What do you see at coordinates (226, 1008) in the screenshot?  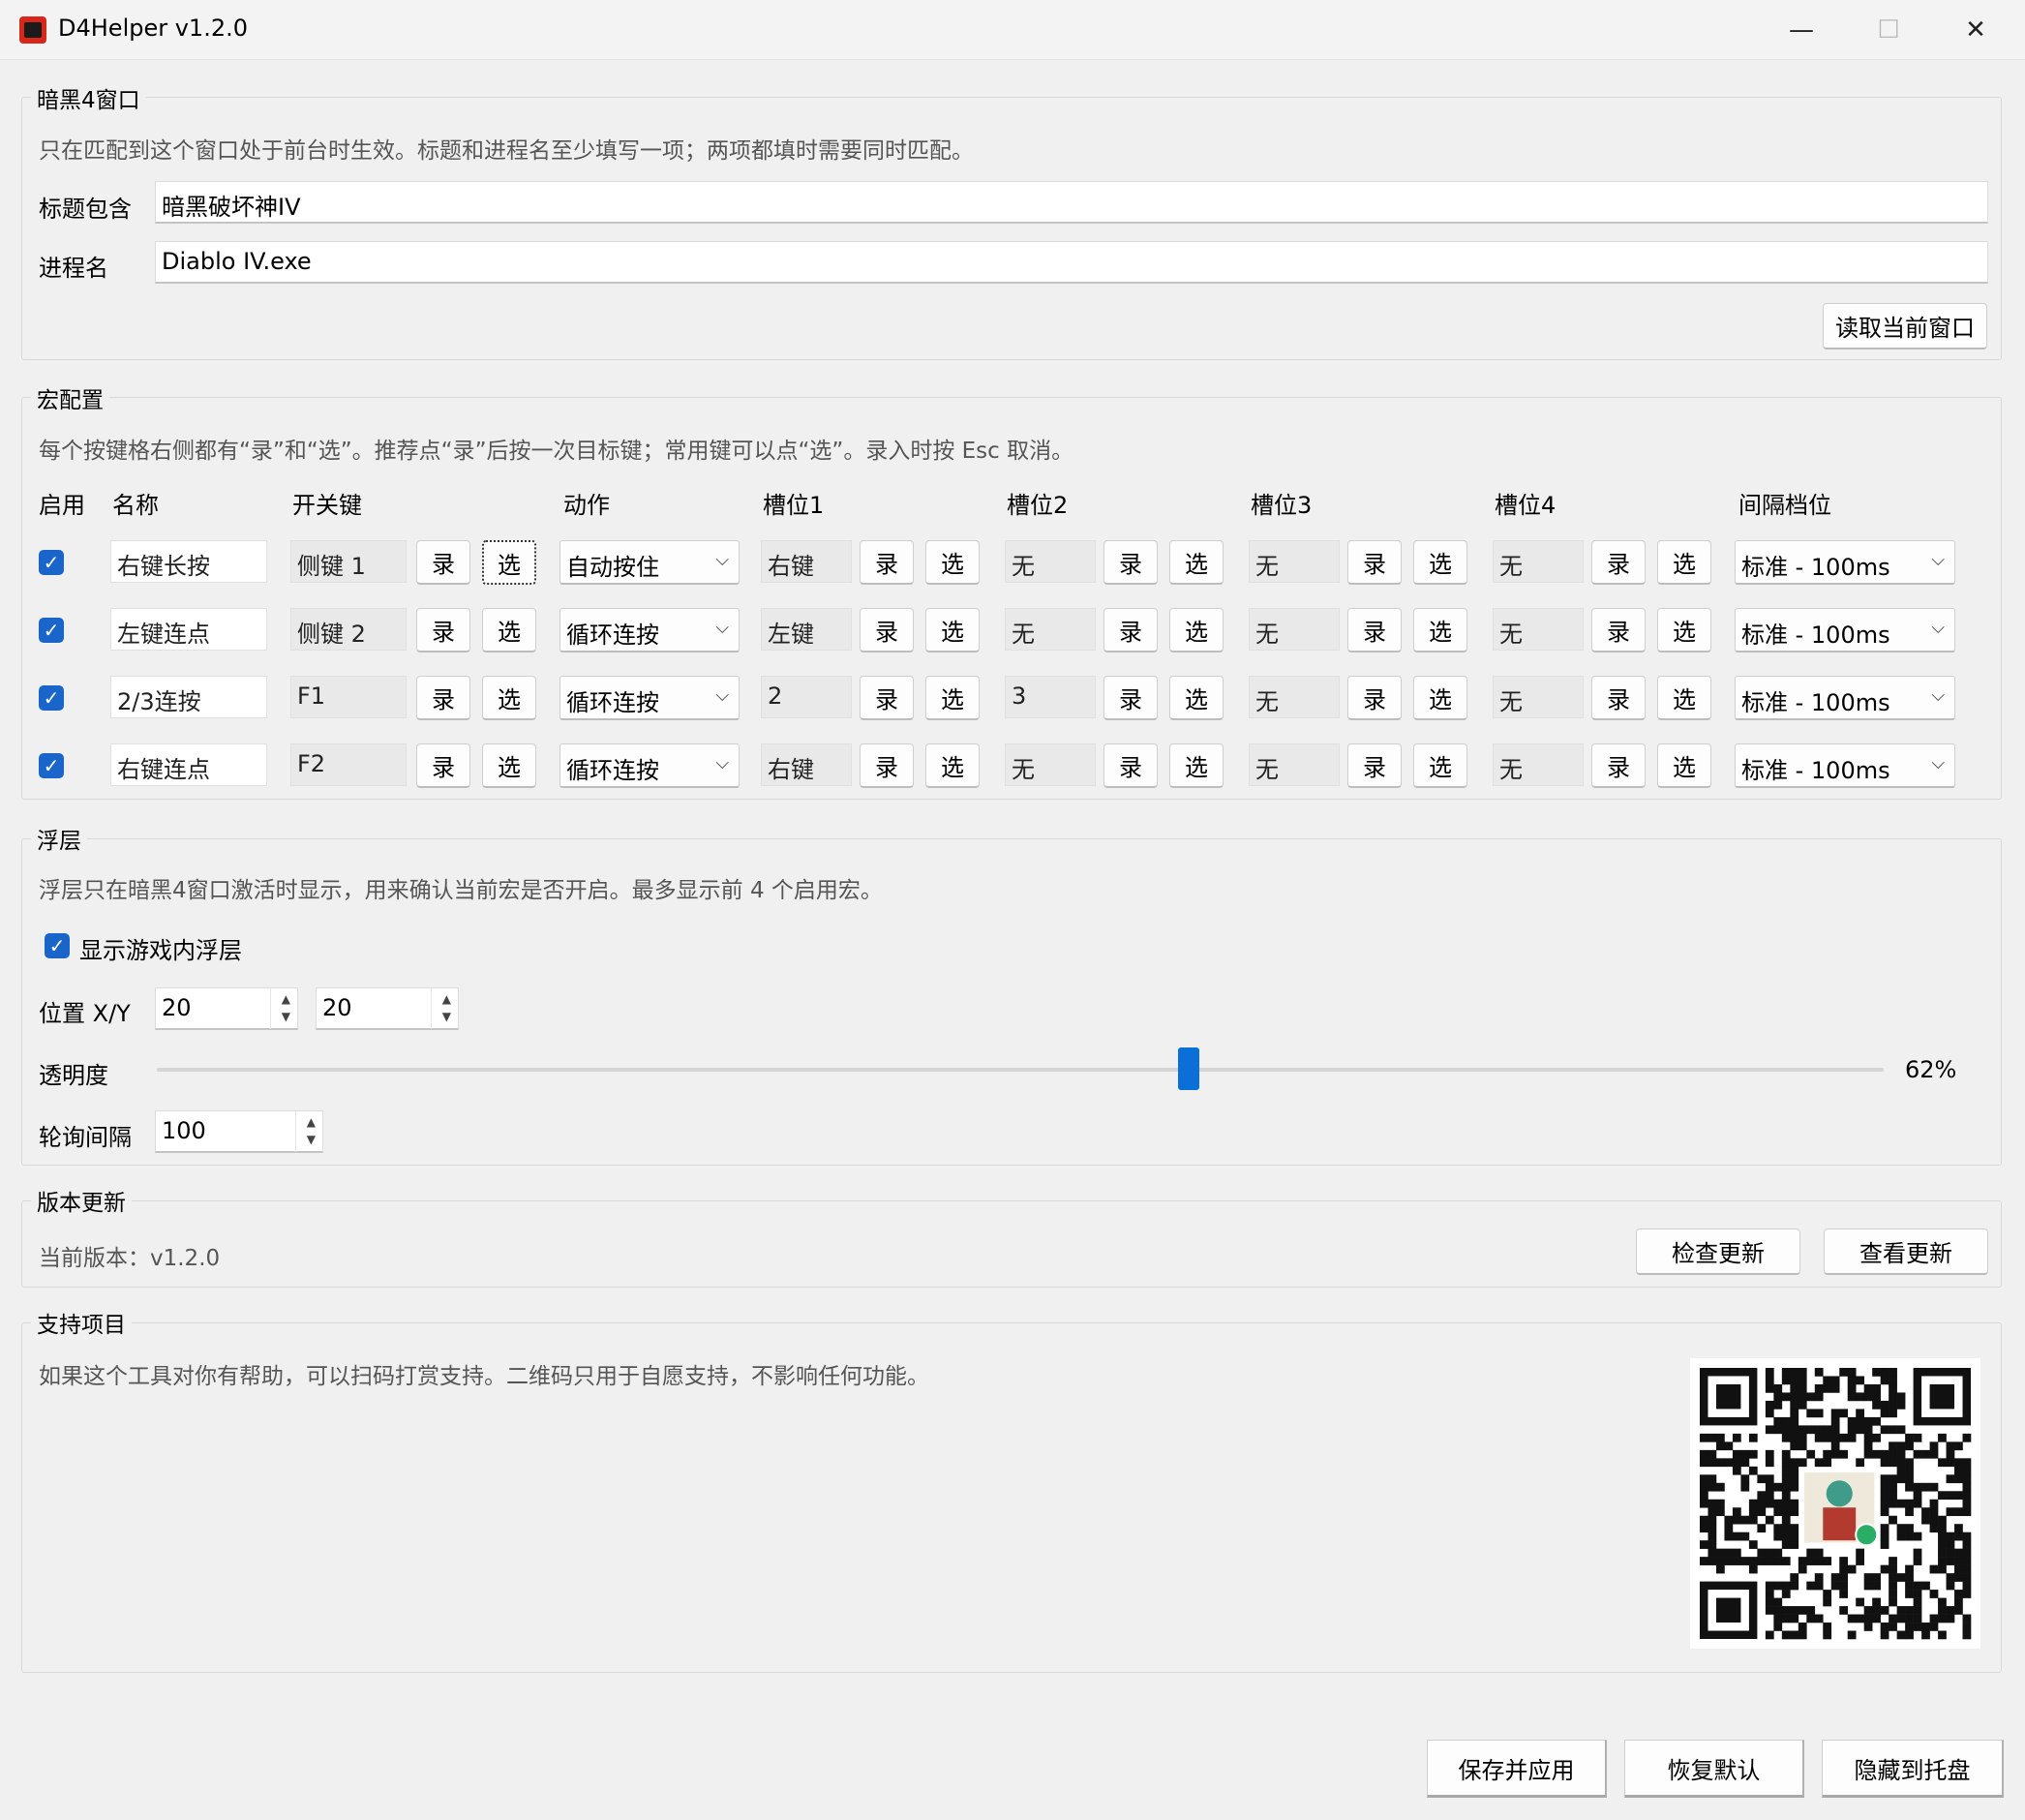 I see `position-x-spinbox: 20 ▲ ▼` at bounding box center [226, 1008].